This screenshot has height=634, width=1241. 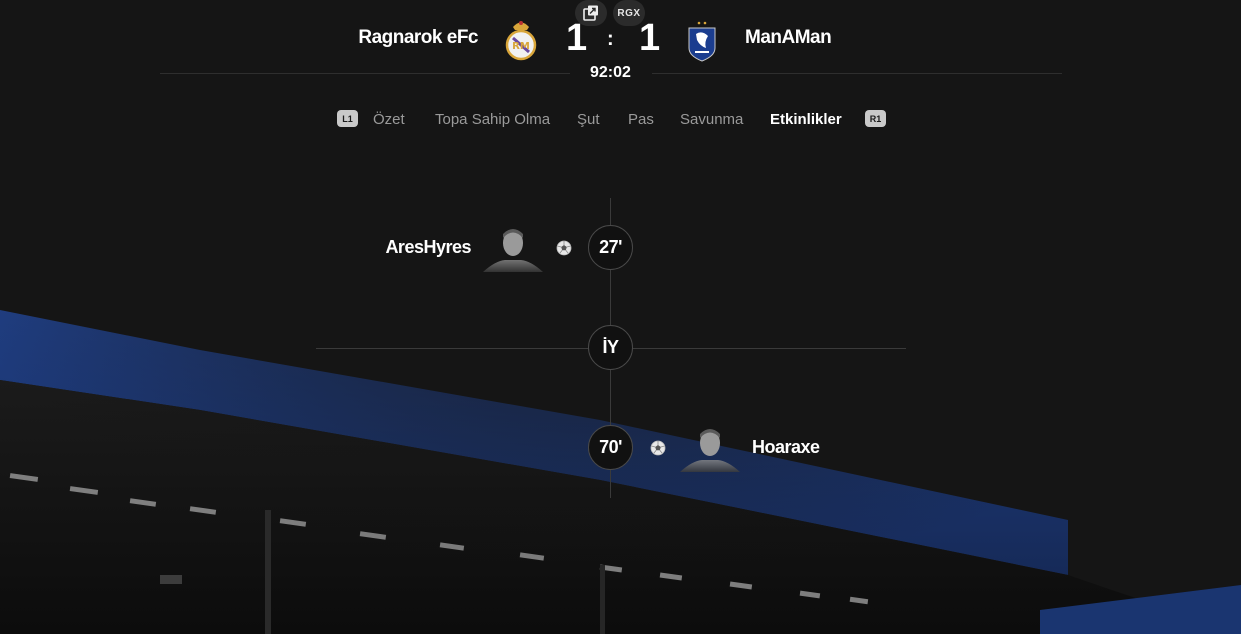 I want to click on event-minute-home: 27', so click(x=610, y=247).